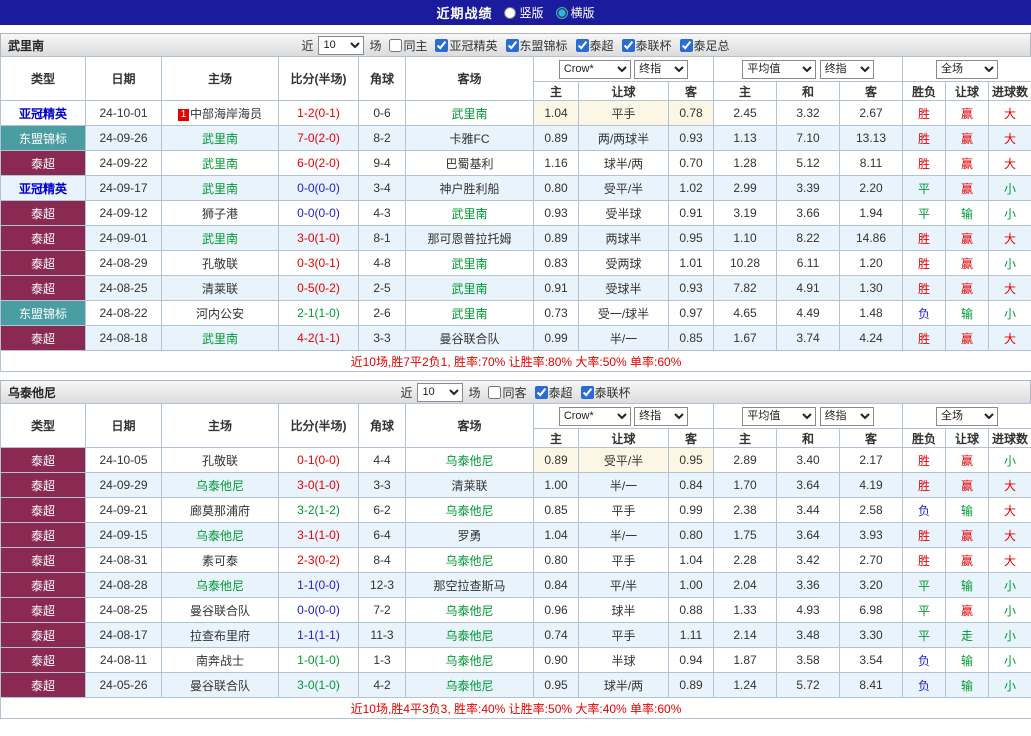  Describe the element at coordinates (123, 535) in the screenshot. I see `date-cell: 24-09-15` at that location.